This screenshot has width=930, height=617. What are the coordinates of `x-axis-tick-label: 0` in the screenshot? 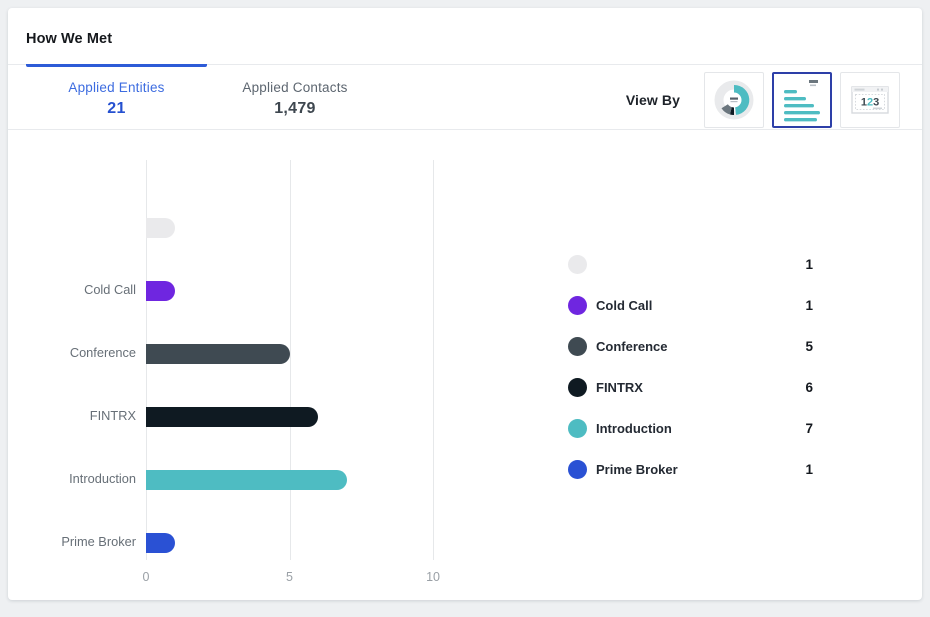 It's located at (146, 577).